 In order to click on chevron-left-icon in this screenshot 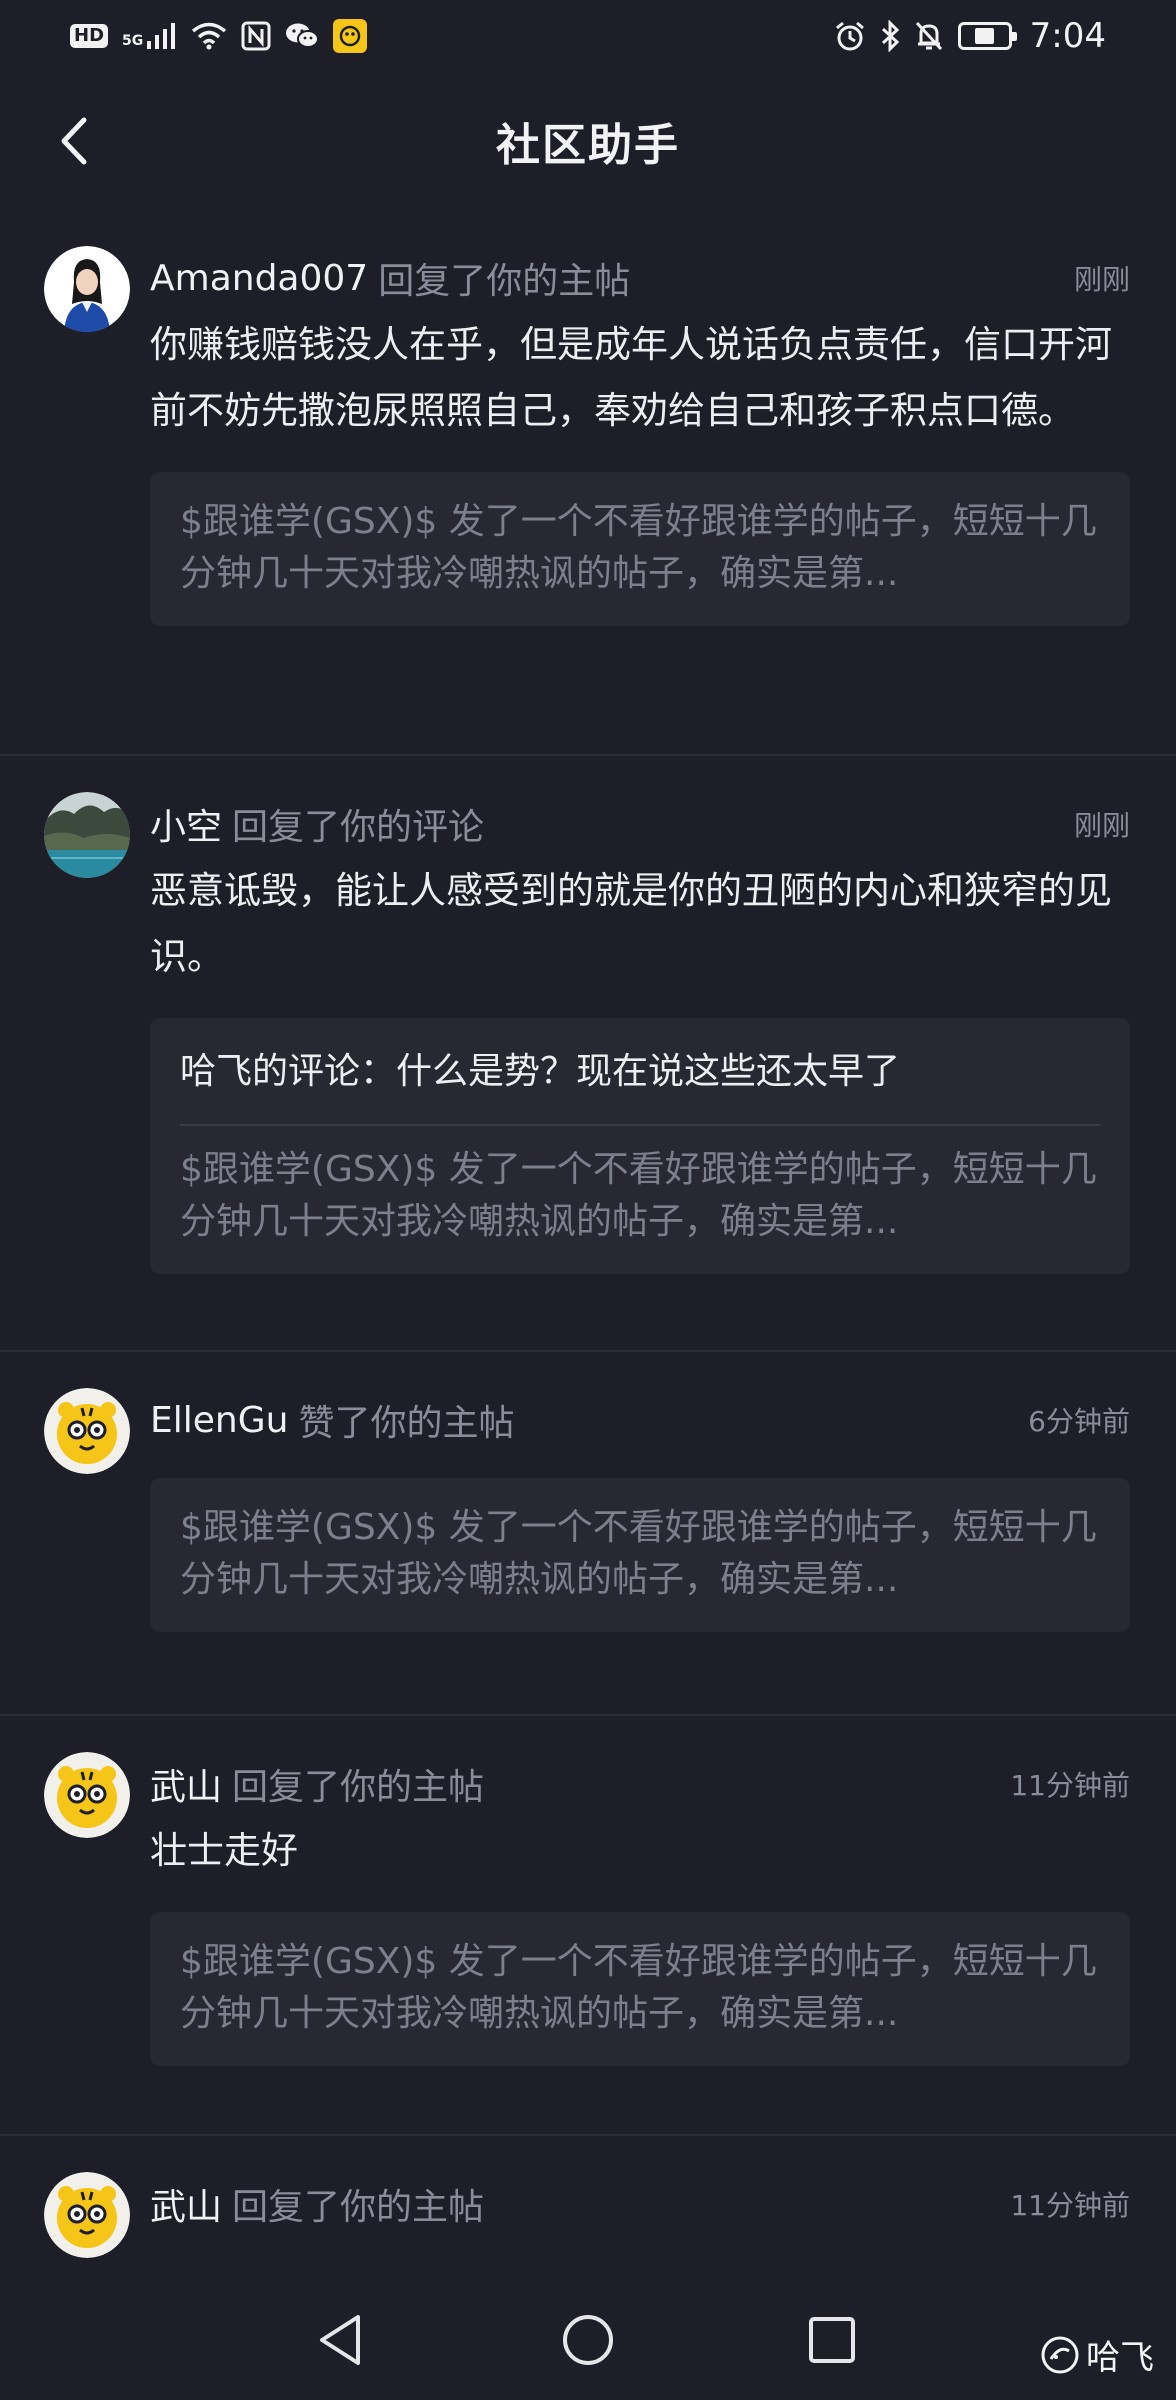, I will do `click(74, 141)`.